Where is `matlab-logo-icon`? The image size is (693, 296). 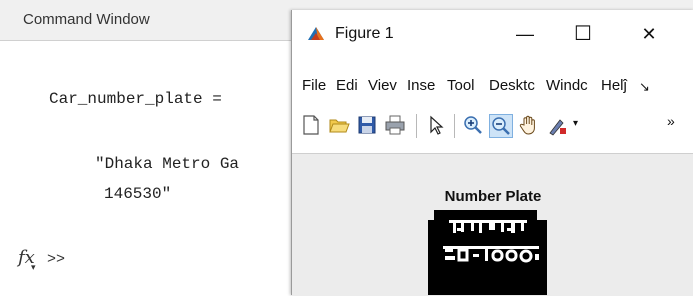
matlab-logo-icon is located at coordinates (316, 33).